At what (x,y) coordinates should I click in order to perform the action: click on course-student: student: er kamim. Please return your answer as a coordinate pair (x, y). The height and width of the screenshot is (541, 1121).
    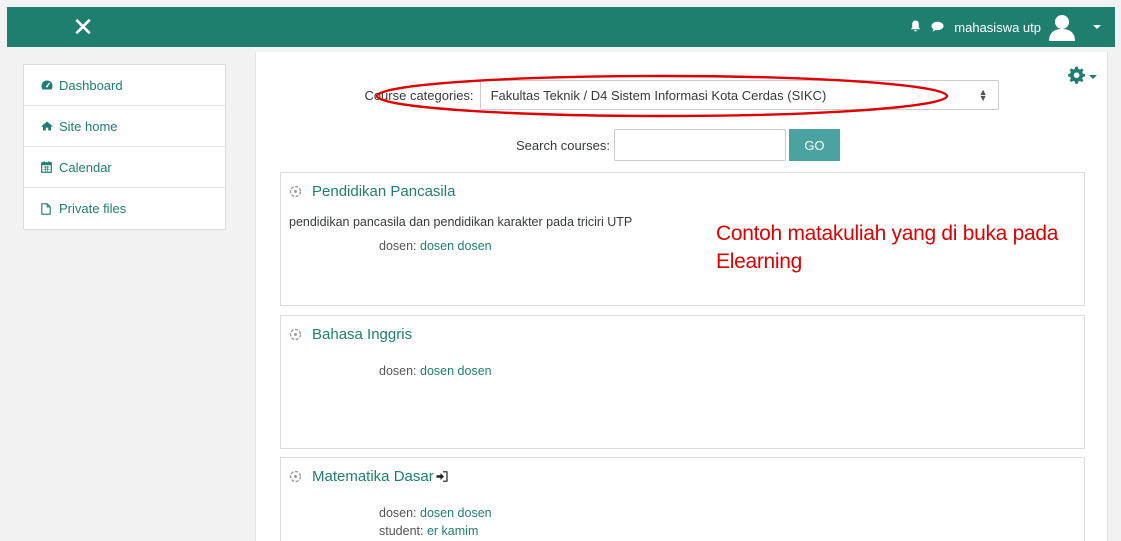
    Looking at the image, I should click on (428, 531).